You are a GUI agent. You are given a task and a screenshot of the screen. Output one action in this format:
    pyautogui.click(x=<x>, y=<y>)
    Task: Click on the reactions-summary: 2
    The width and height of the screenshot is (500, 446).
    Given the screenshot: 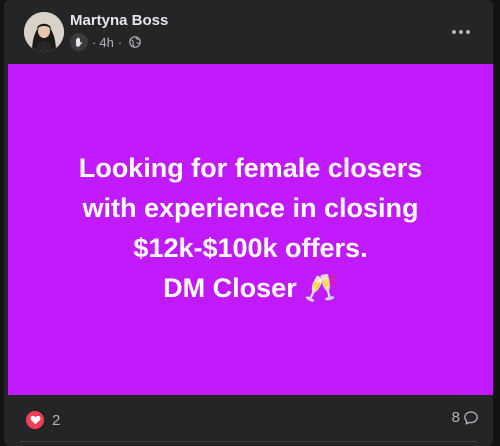 What is the action you would take?
    pyautogui.click(x=42, y=420)
    